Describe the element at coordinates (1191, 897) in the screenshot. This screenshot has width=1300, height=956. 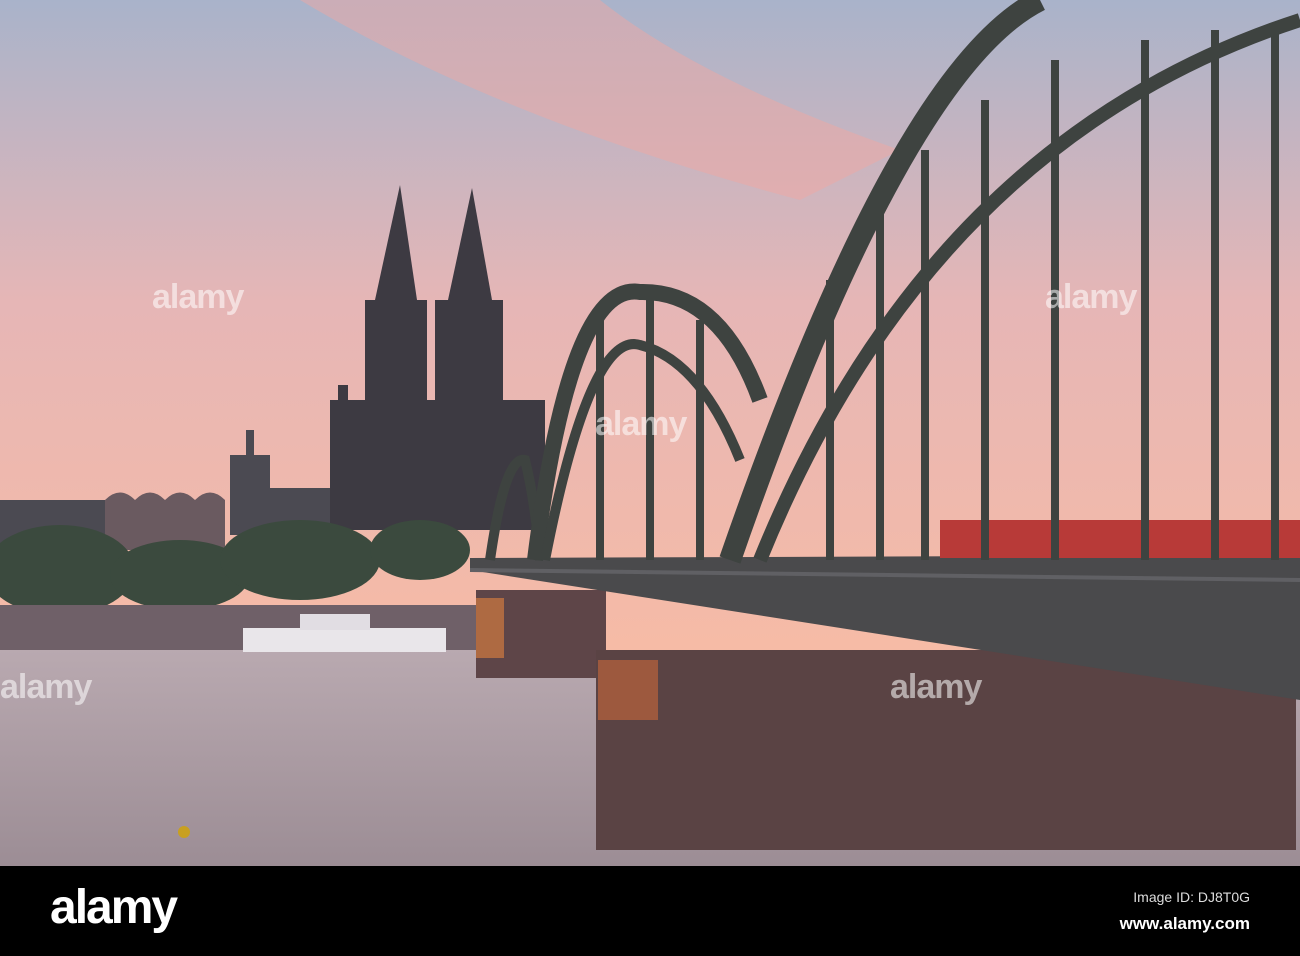
I see `image-id: Image ID: DJ8T0G` at that location.